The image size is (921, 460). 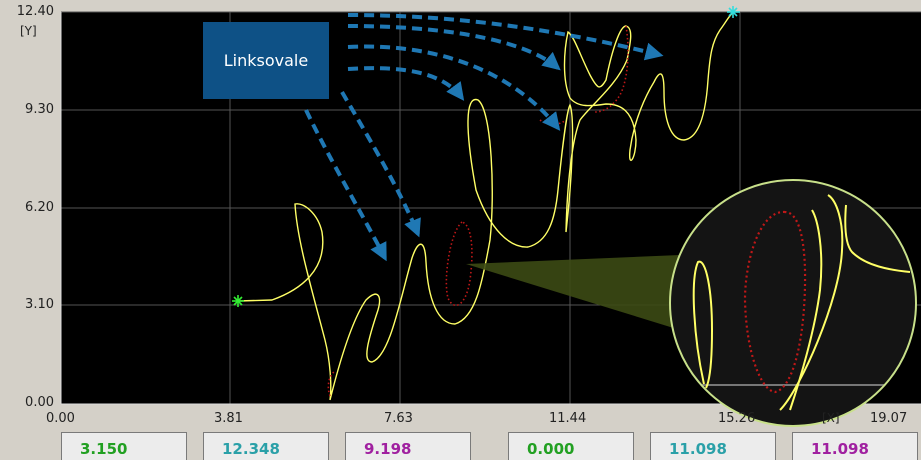 I want to click on callout-label: Linksovale, so click(x=266, y=60).